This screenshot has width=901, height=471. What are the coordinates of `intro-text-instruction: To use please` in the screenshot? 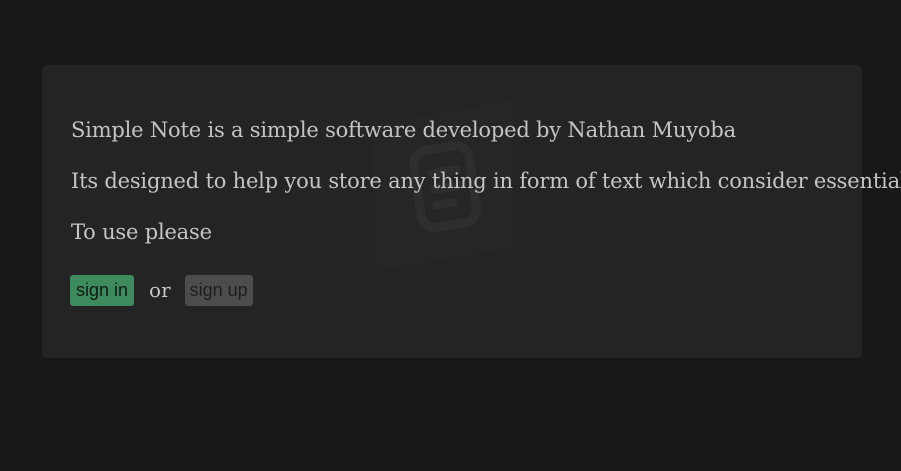 It's located at (141, 232).